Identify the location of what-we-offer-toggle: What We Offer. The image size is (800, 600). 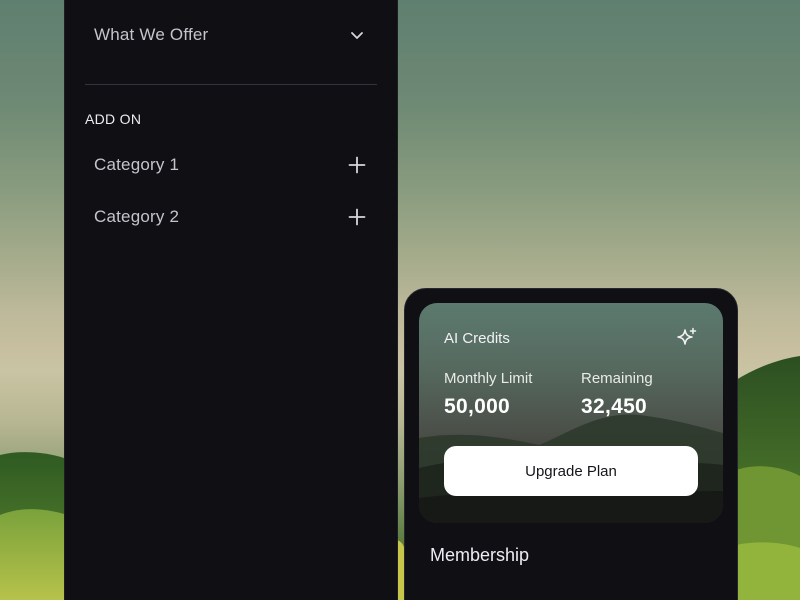
(231, 35).